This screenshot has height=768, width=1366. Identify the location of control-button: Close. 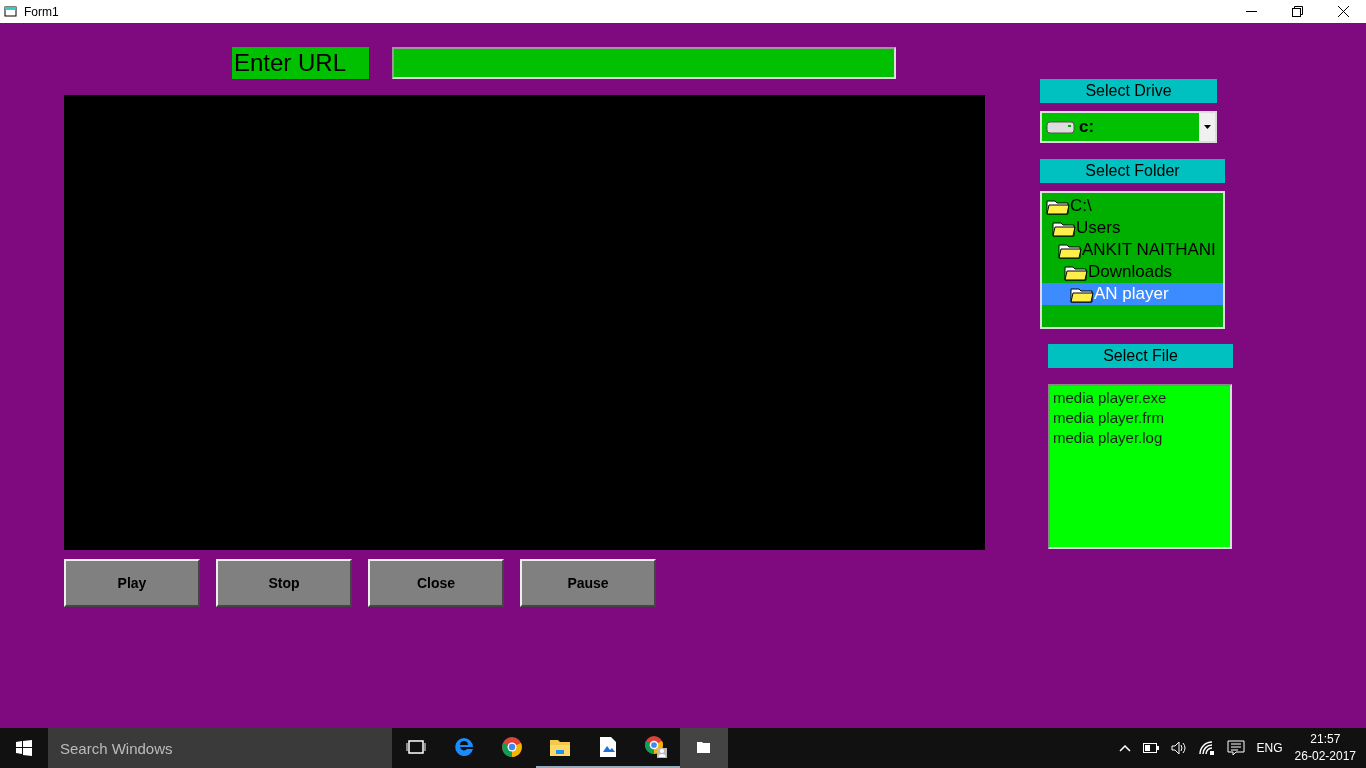
(436, 583).